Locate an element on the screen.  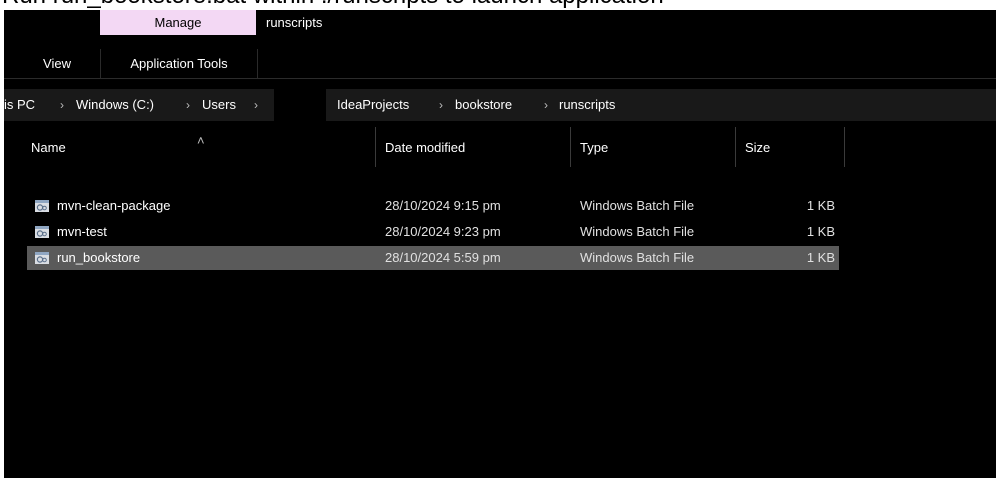
file-name: mvn-clean-package is located at coordinates (114, 205).